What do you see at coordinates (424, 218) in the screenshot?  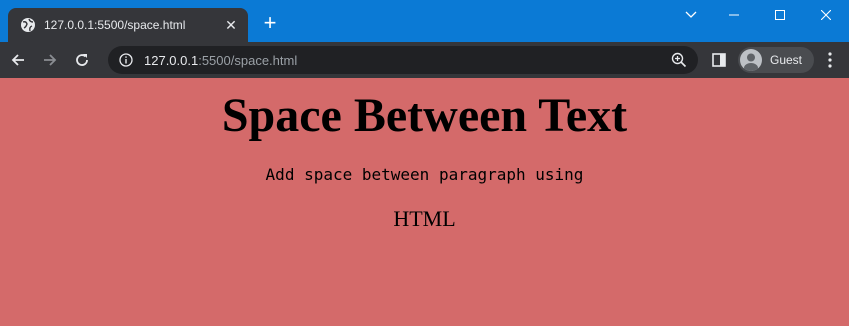 I see `paragraph-line-2: HTML` at bounding box center [424, 218].